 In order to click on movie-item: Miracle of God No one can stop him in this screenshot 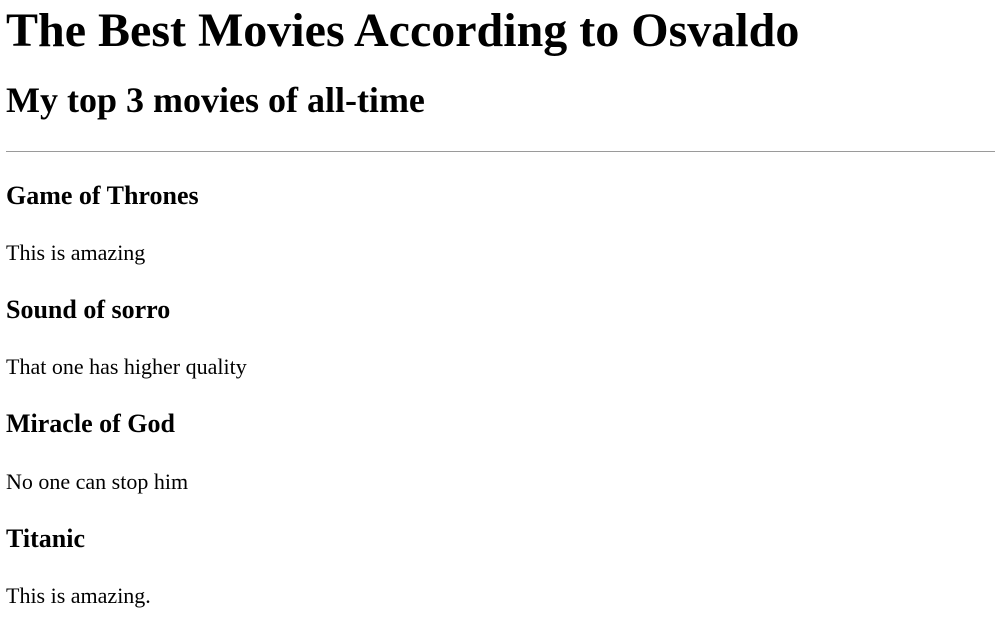, I will do `click(500, 452)`.